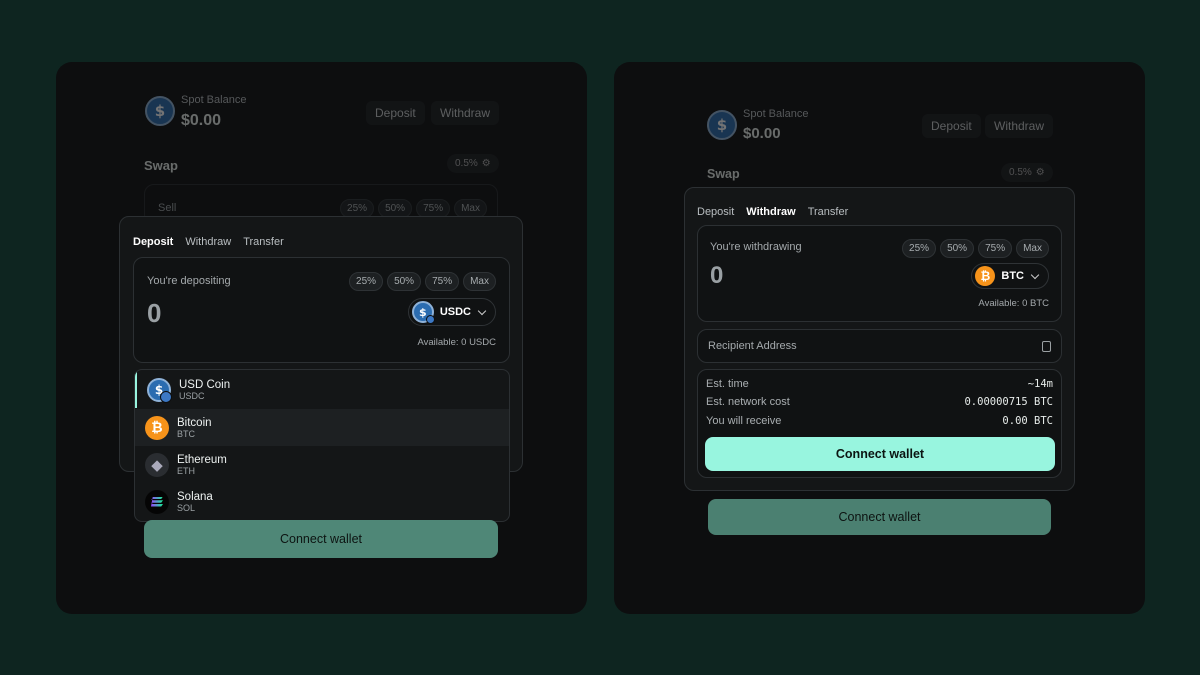  What do you see at coordinates (195, 496) in the screenshot?
I see `token-name: Solana` at bounding box center [195, 496].